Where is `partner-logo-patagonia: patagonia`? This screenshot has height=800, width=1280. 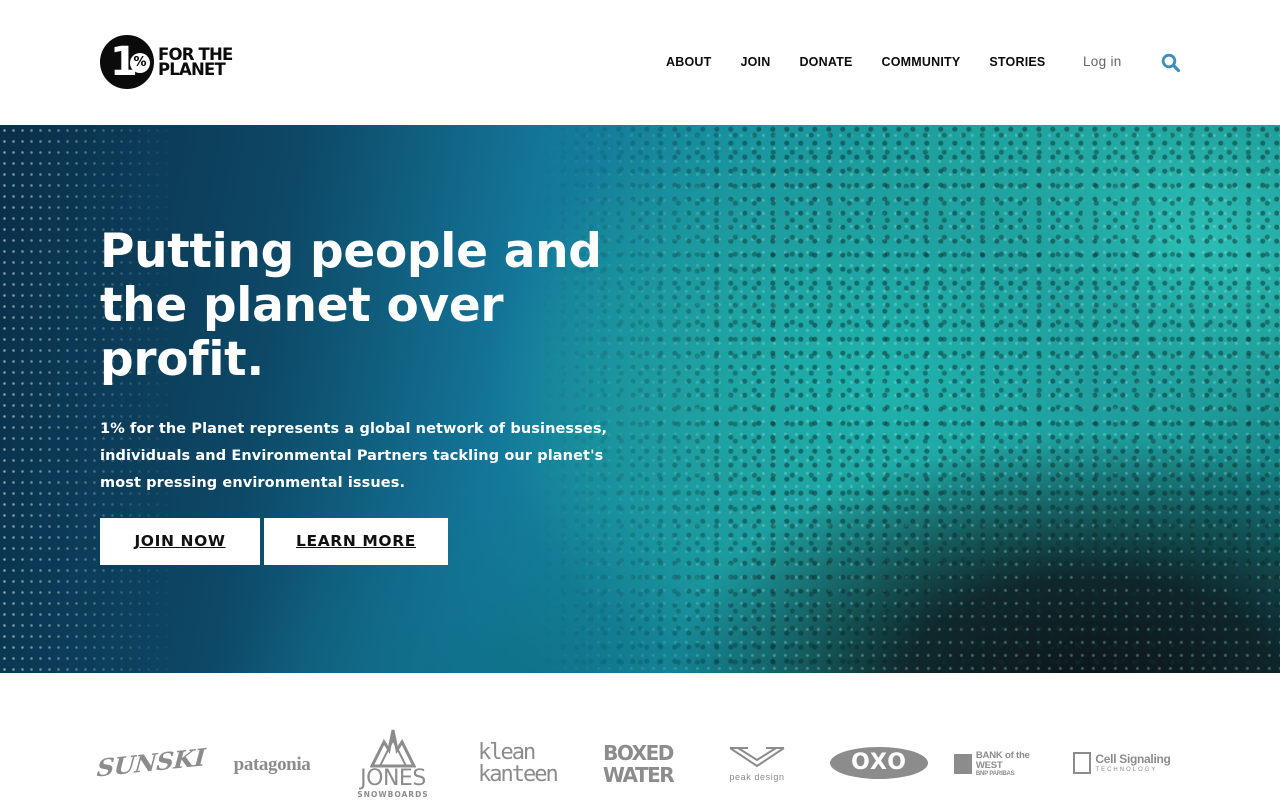
partner-logo-patagonia: patagonia is located at coordinates (272, 765).